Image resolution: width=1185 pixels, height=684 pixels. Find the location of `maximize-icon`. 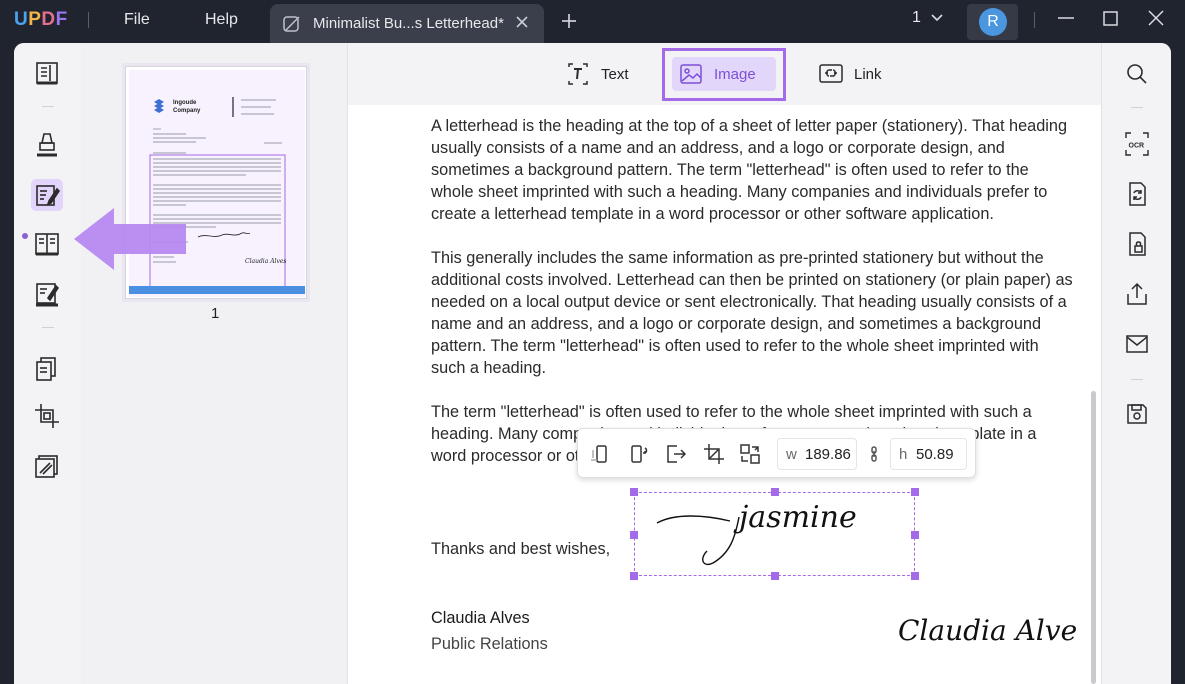

maximize-icon is located at coordinates (1111, 20).